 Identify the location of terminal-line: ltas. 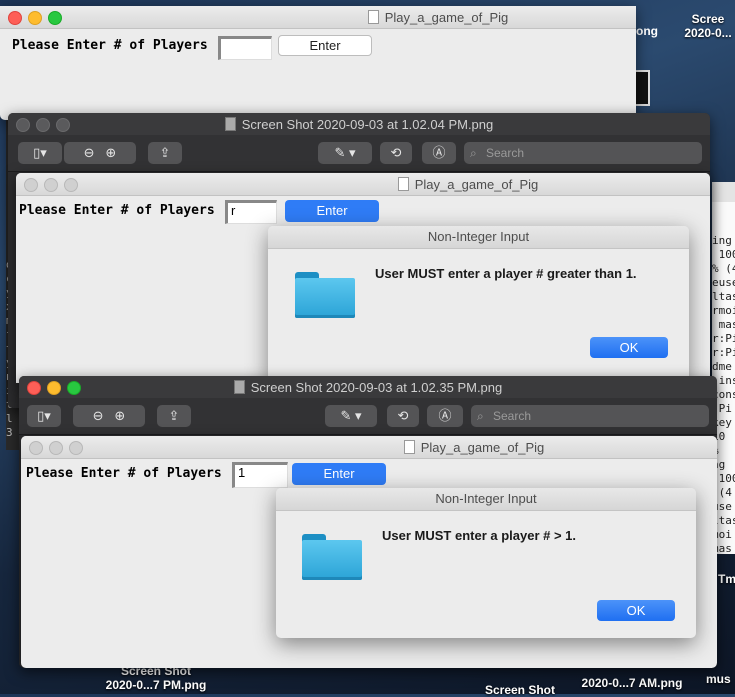
(723, 296).